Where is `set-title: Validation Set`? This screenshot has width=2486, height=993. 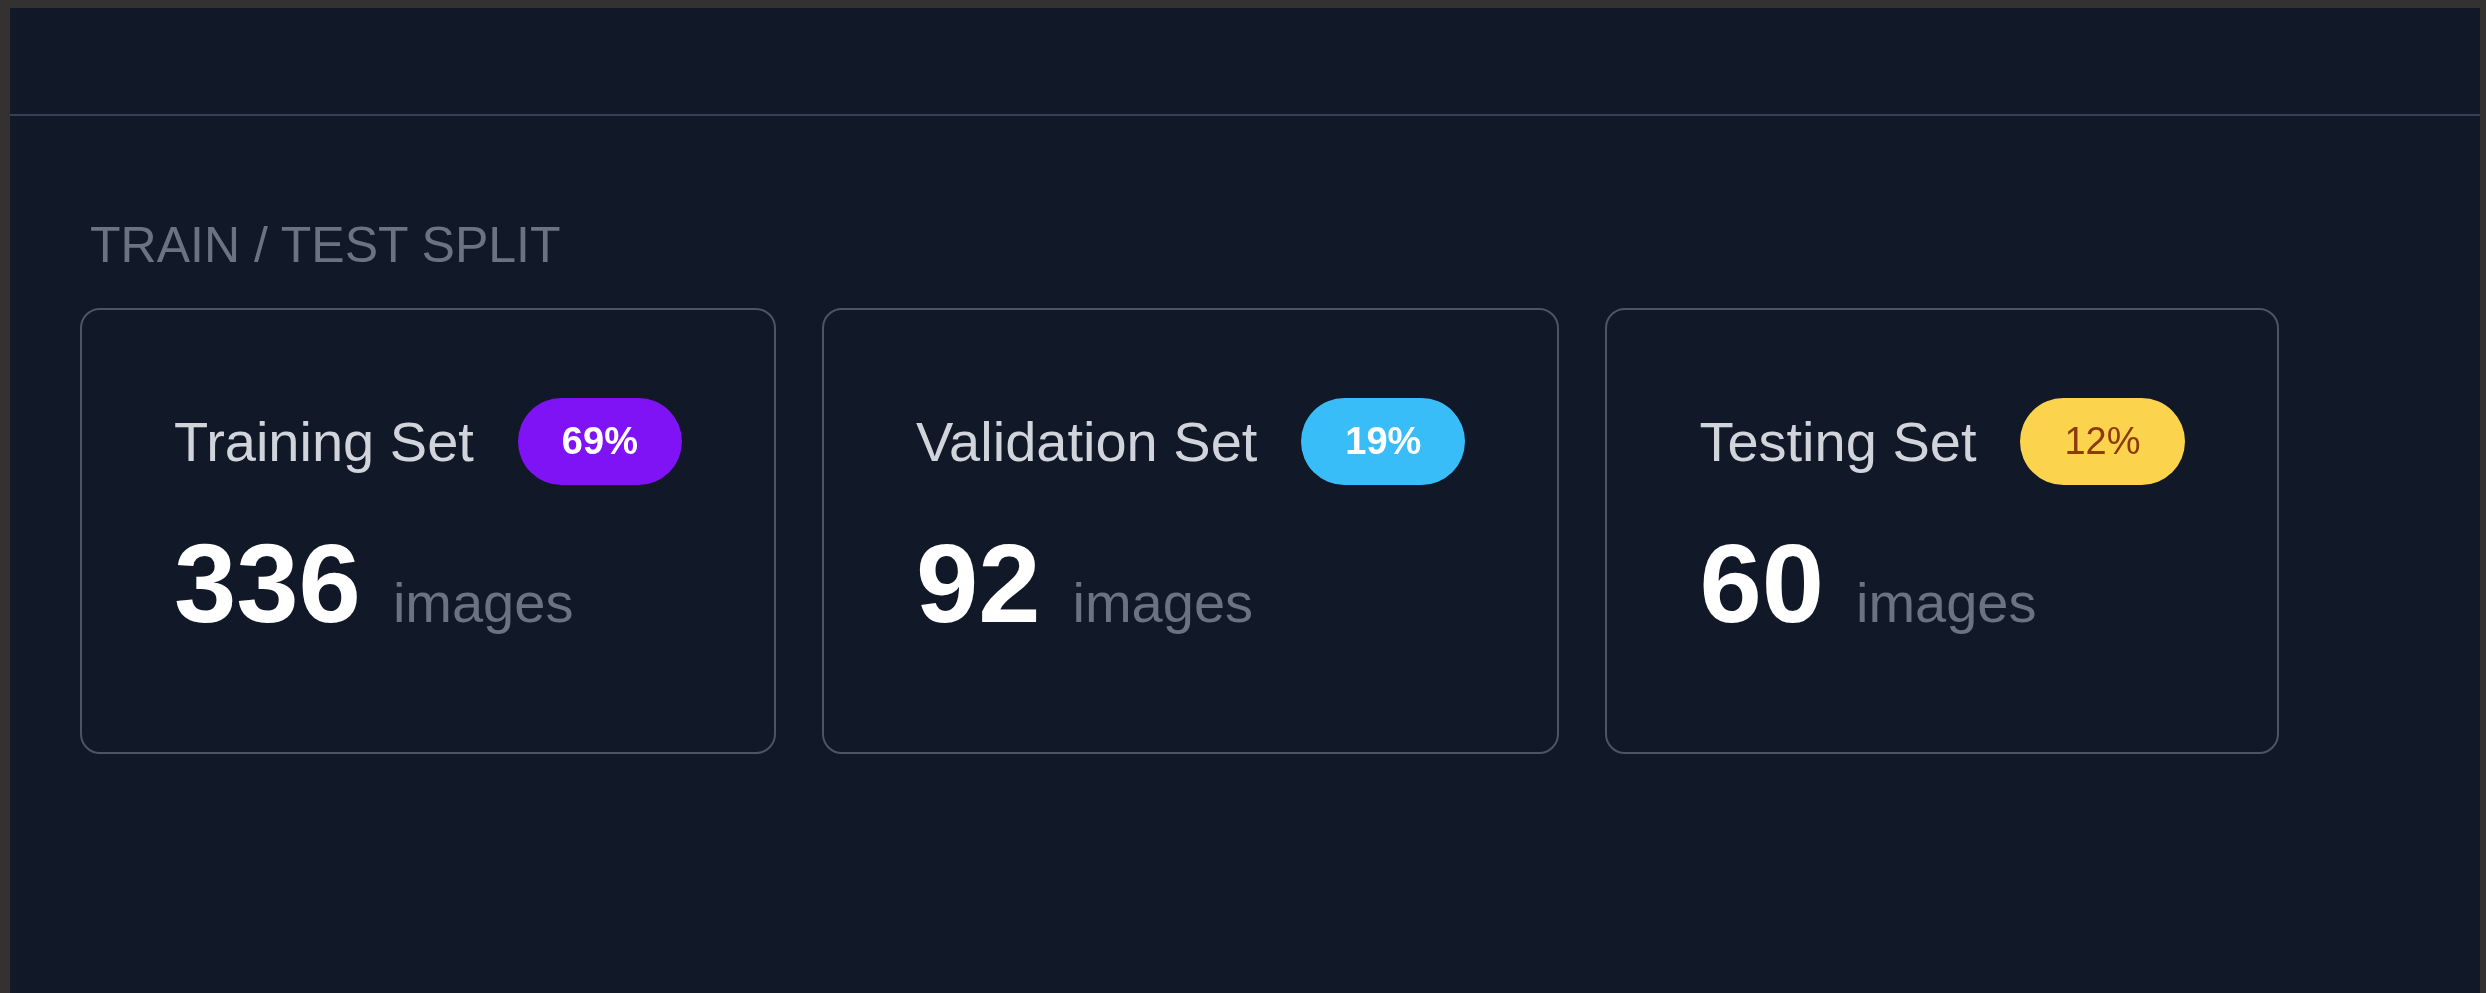
set-title: Validation Set is located at coordinates (1086, 441).